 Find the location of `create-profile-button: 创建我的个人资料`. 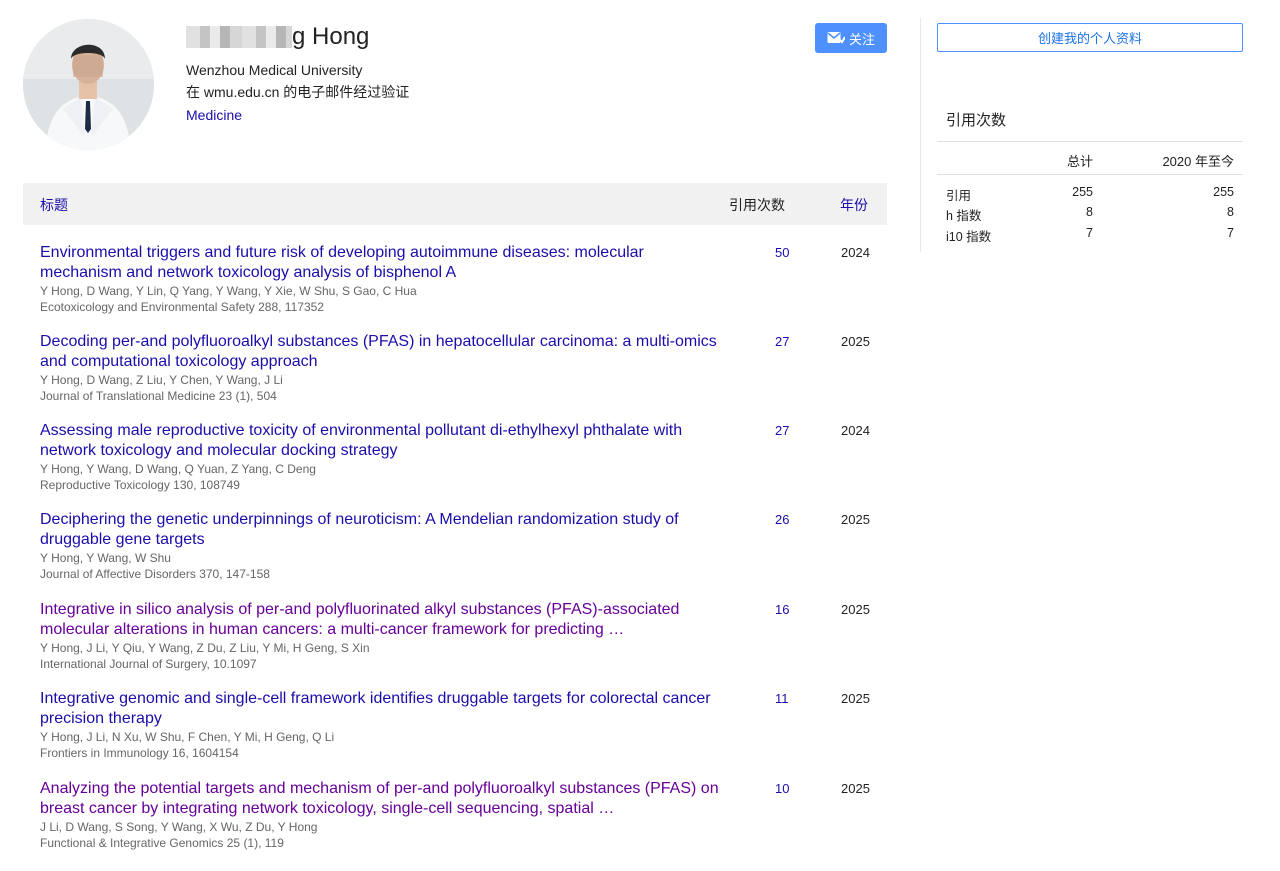

create-profile-button: 创建我的个人资料 is located at coordinates (1090, 37).